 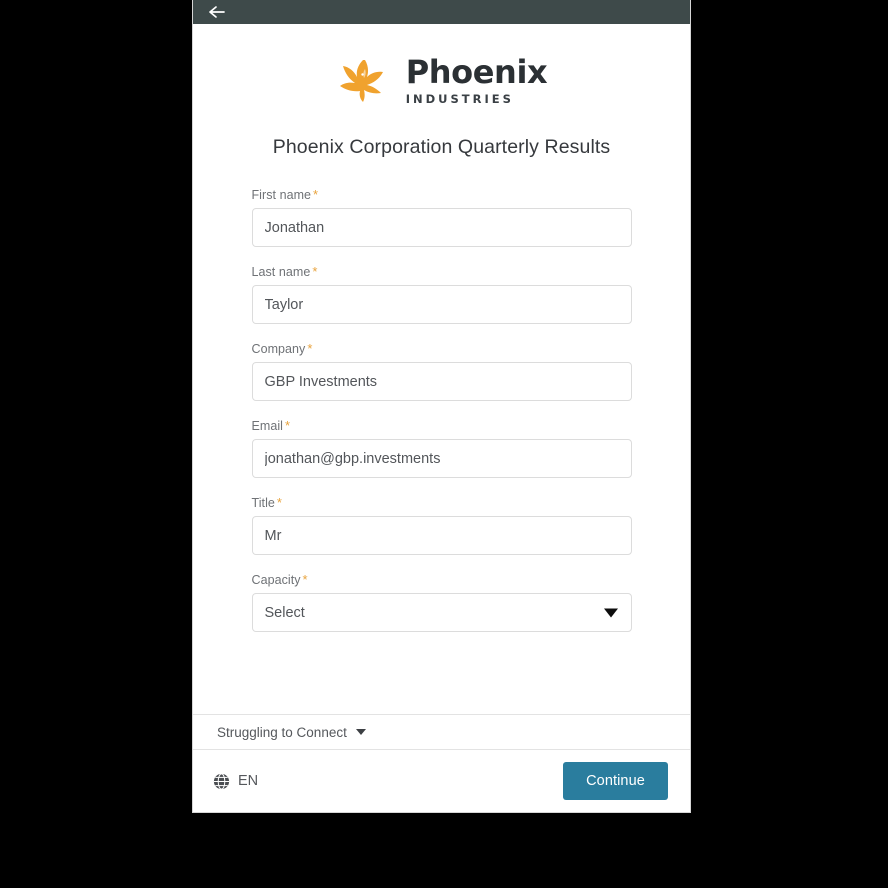 What do you see at coordinates (615, 781) in the screenshot?
I see `continue-button: Continue` at bounding box center [615, 781].